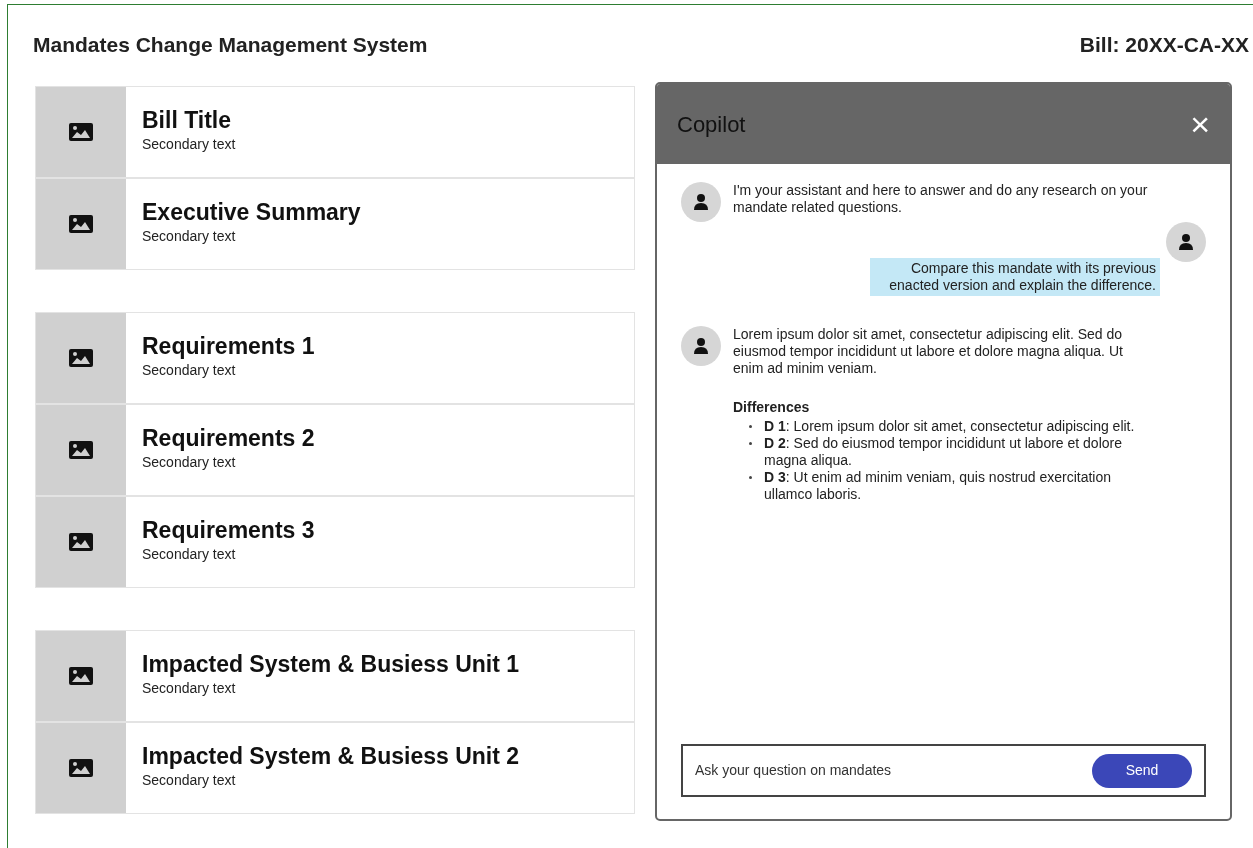 This screenshot has width=1253, height=848. I want to click on list-item: Impacted System & Busiess Unit 2 Secondary text, so click(335, 768).